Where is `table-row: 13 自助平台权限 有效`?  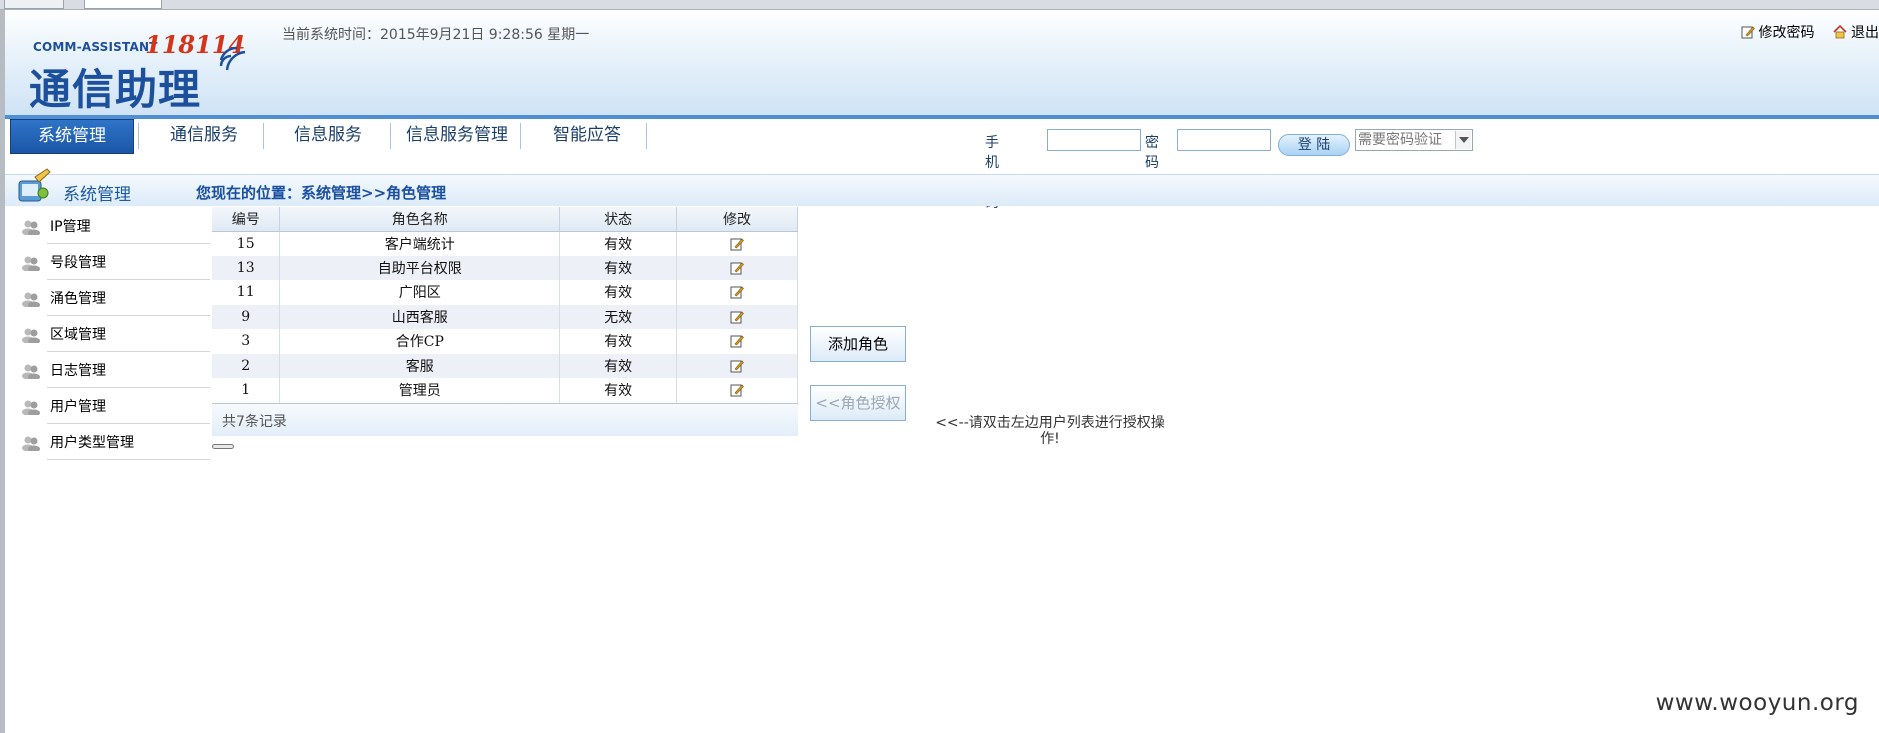 table-row: 13 自助平台权限 有效 is located at coordinates (505, 267).